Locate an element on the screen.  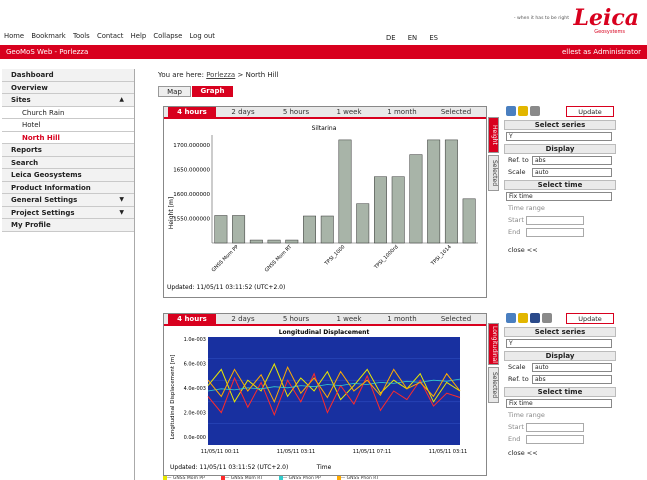
side-tab-longitudinal: Longitudinal is located at coordinates (493, 344).